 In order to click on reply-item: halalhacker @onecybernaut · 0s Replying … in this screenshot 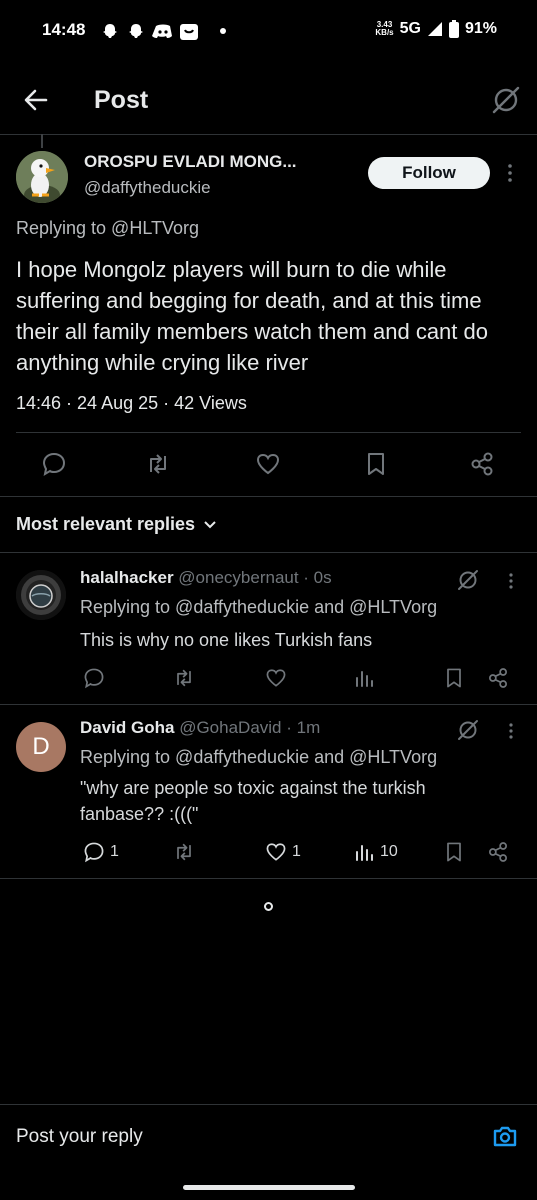, I will do `click(268, 628)`.